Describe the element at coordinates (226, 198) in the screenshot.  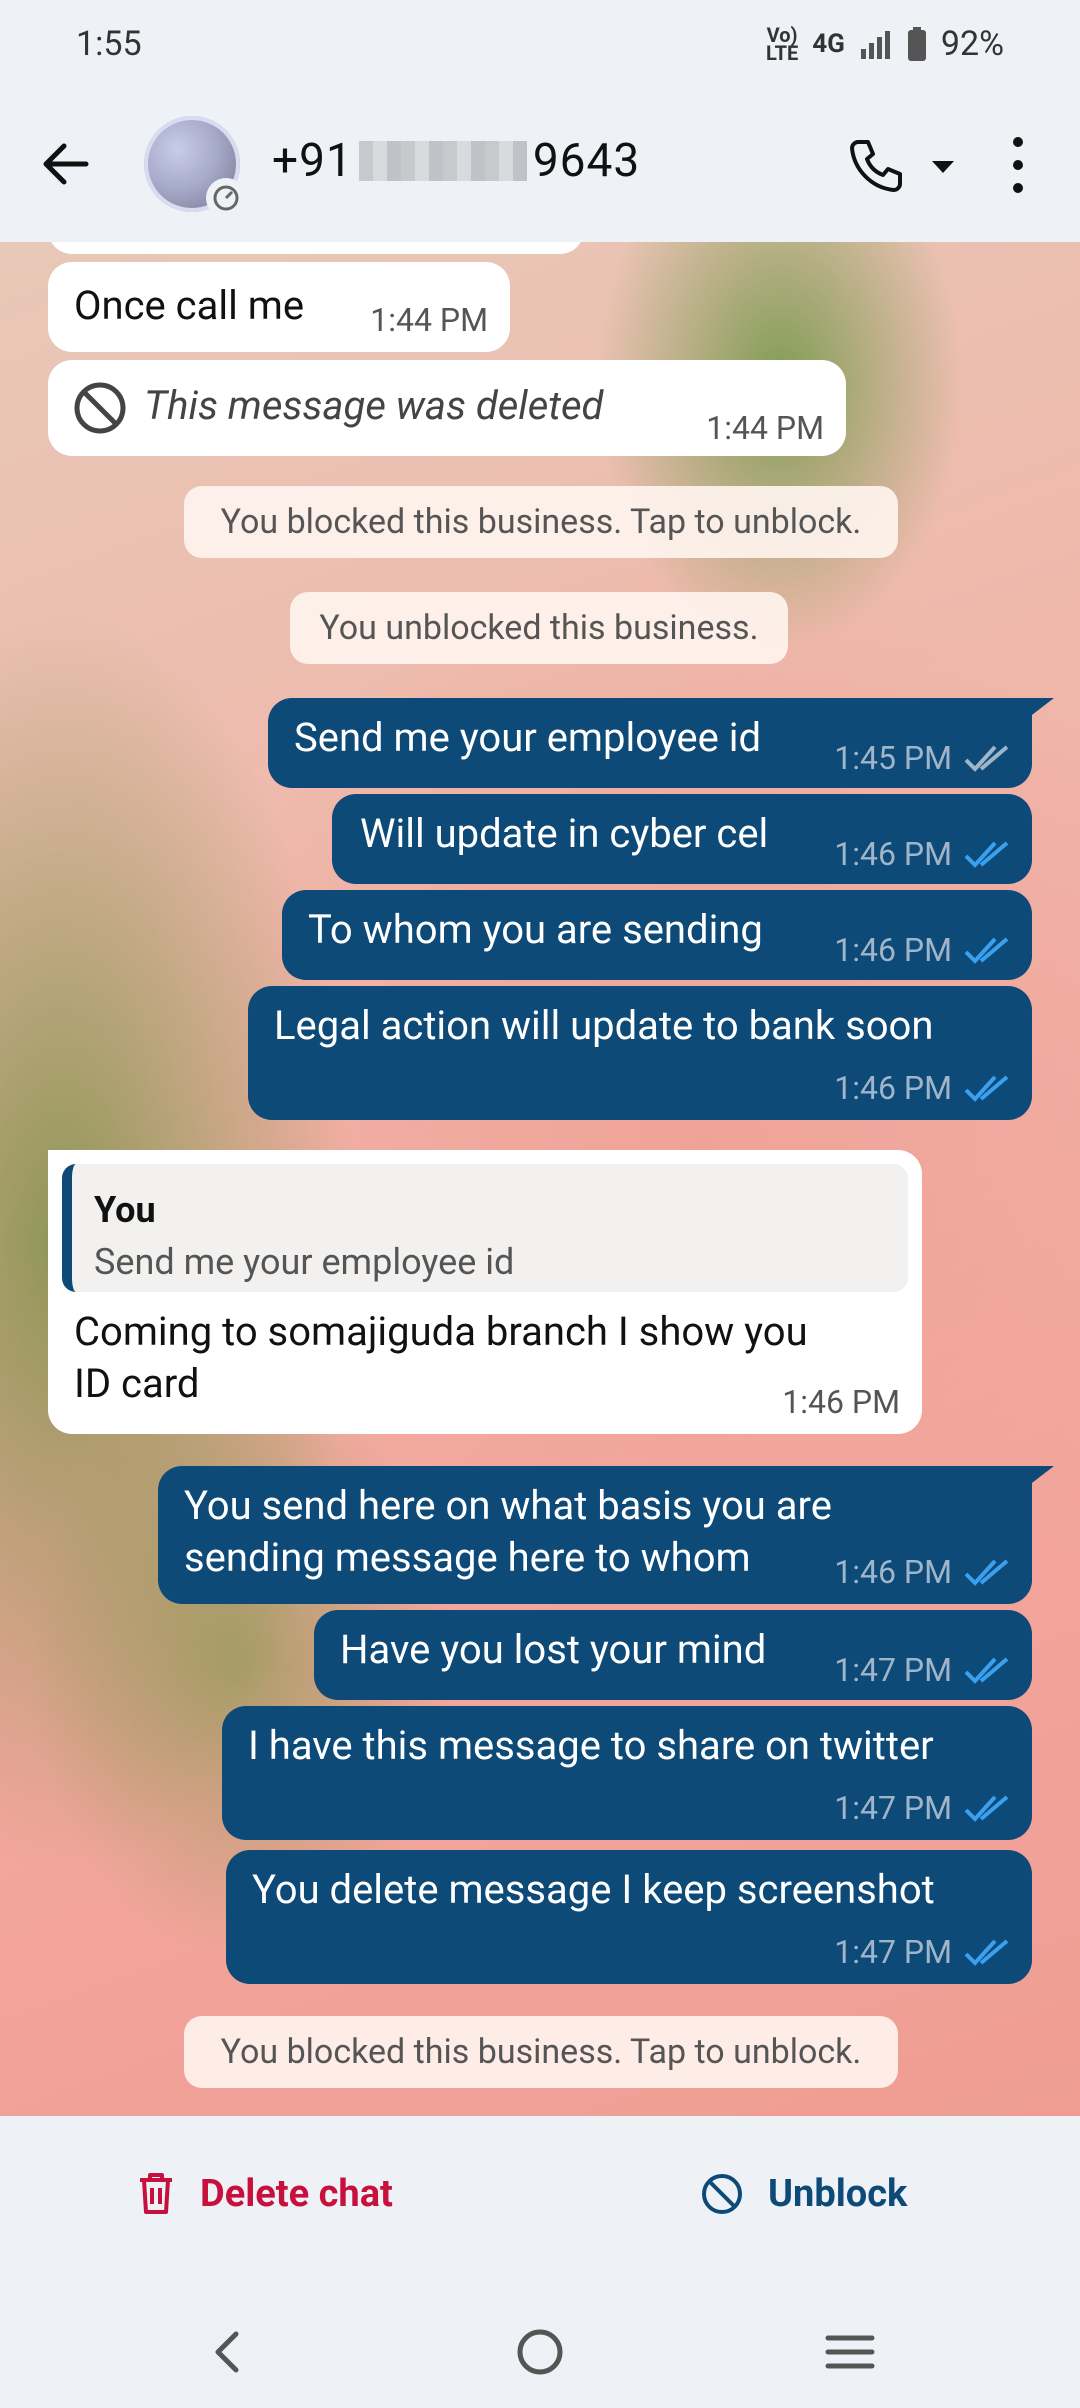
I see `business-badge-icon` at that location.